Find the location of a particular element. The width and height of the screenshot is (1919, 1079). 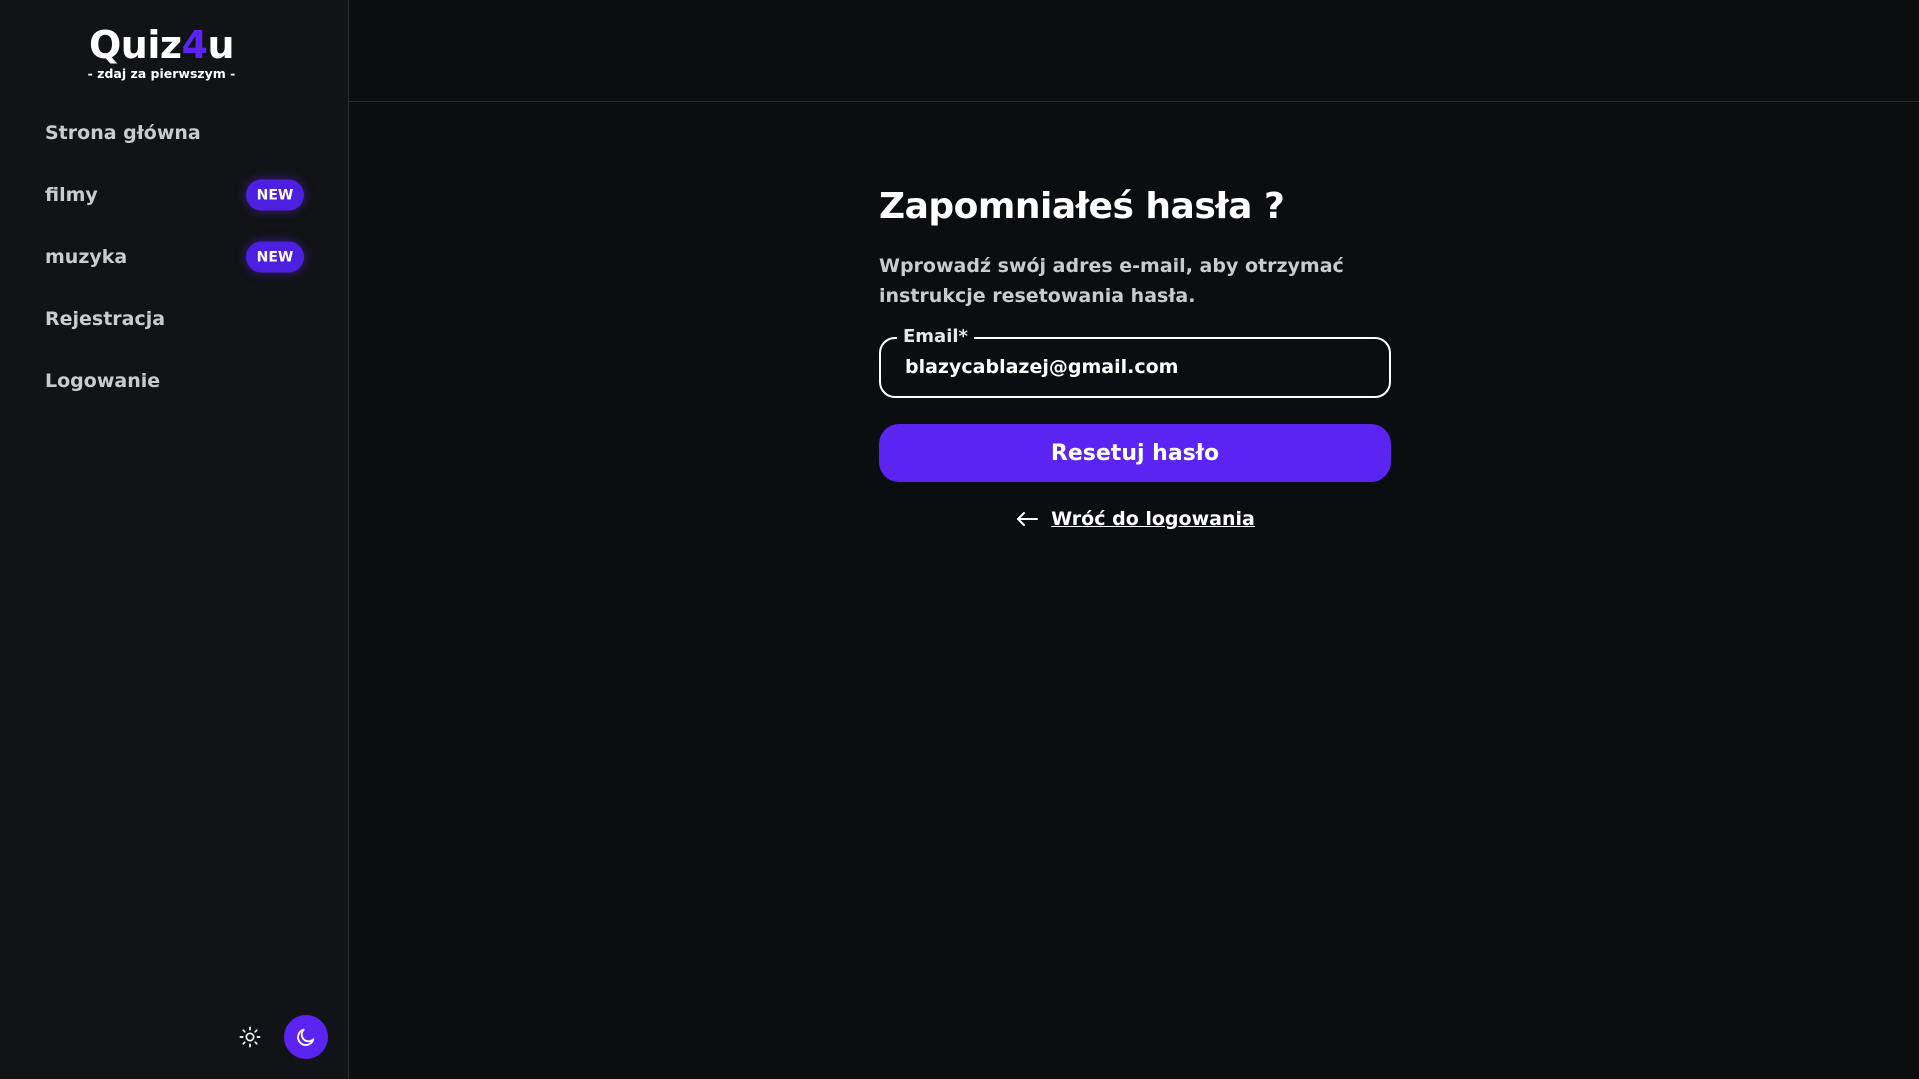

email-field: Email* is located at coordinates (1135, 362).